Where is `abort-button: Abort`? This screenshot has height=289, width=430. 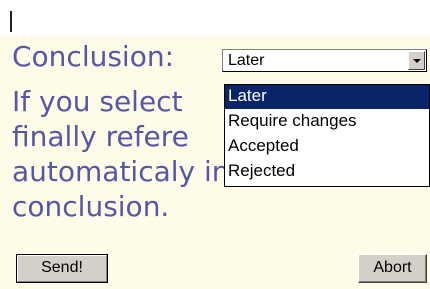 abort-button: Abort is located at coordinates (392, 268).